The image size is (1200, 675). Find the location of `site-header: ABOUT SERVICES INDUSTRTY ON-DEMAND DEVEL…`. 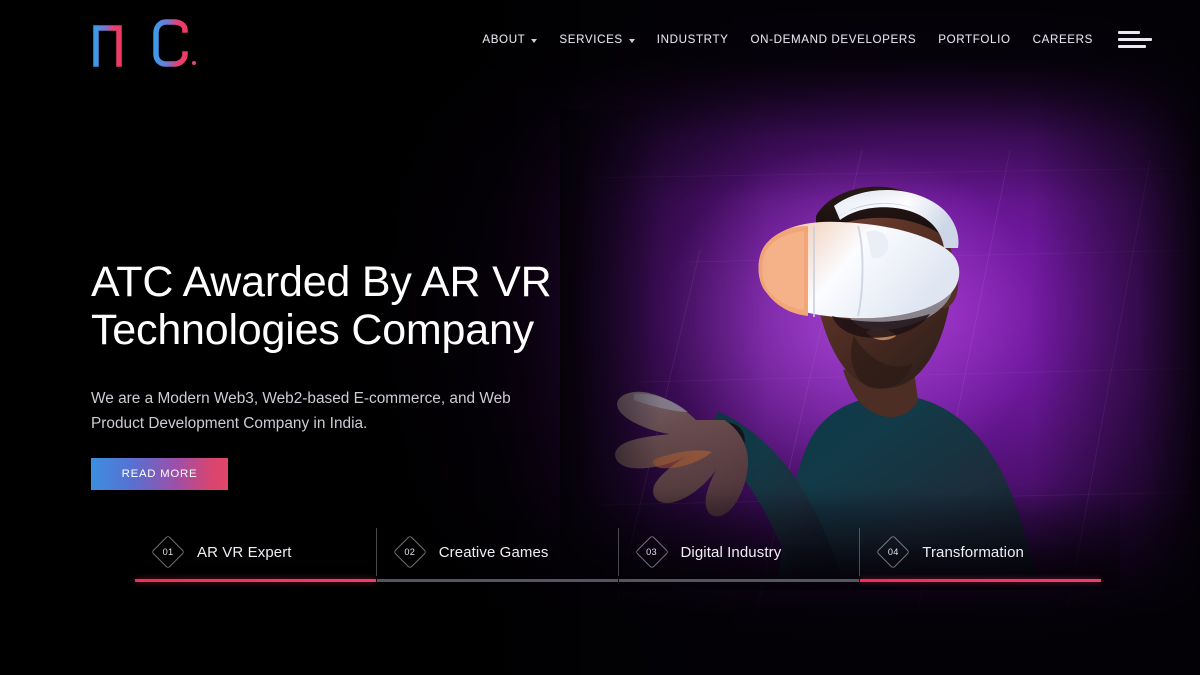

site-header: ABOUT SERVICES INDUSTRTY ON-DEMAND DEVEL… is located at coordinates (600, 40).